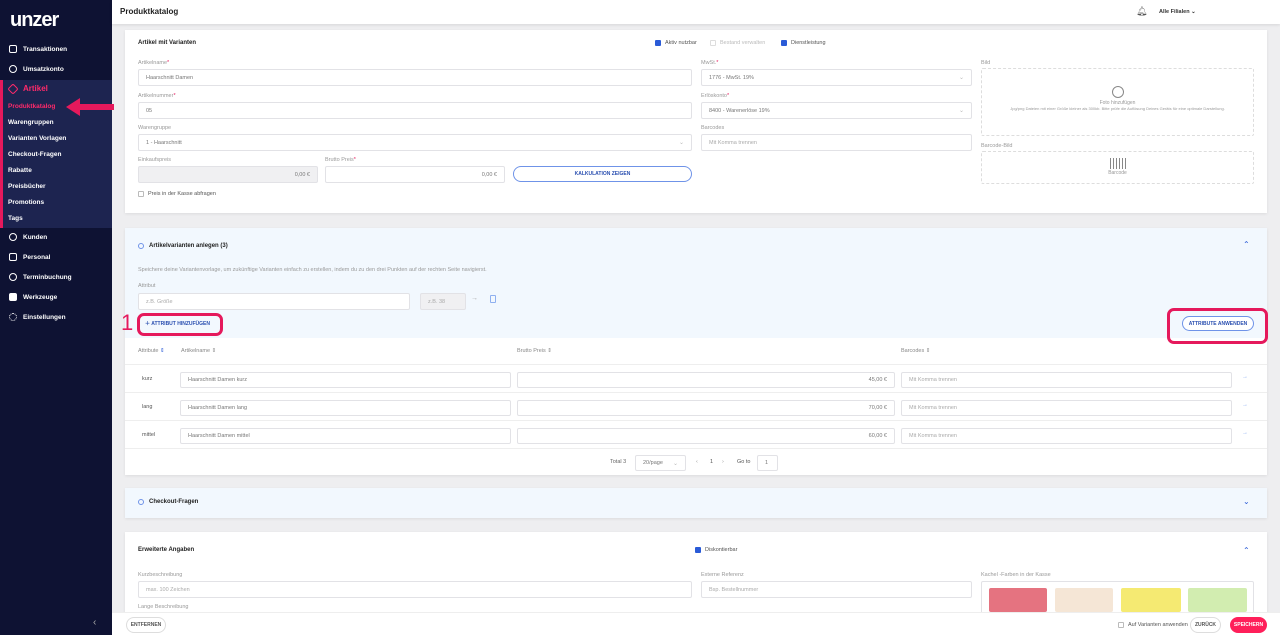 The width and height of the screenshot is (1280, 635). I want to click on page-size-select: 20/page ⌄, so click(660, 463).